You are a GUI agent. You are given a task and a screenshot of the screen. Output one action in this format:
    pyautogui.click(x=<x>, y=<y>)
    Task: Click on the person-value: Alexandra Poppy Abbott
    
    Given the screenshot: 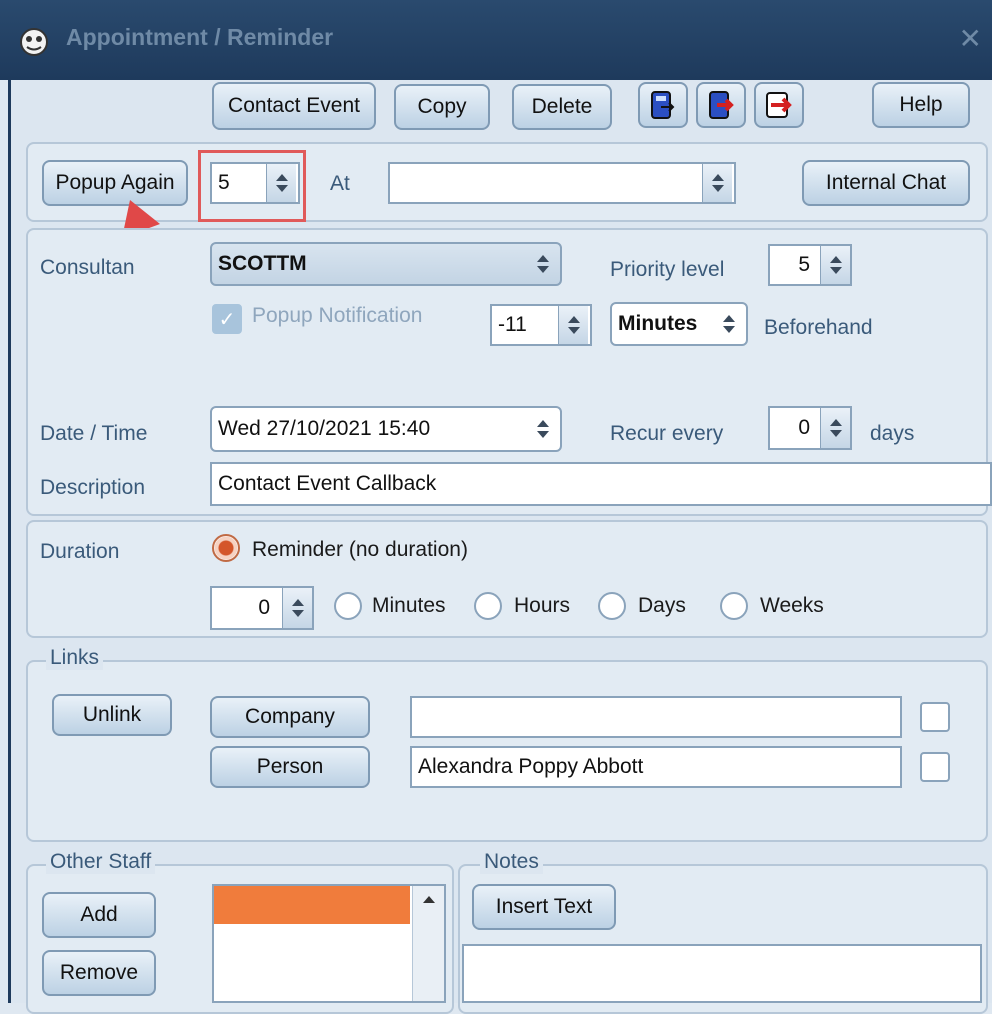 What is the action you would take?
    pyautogui.click(x=531, y=766)
    